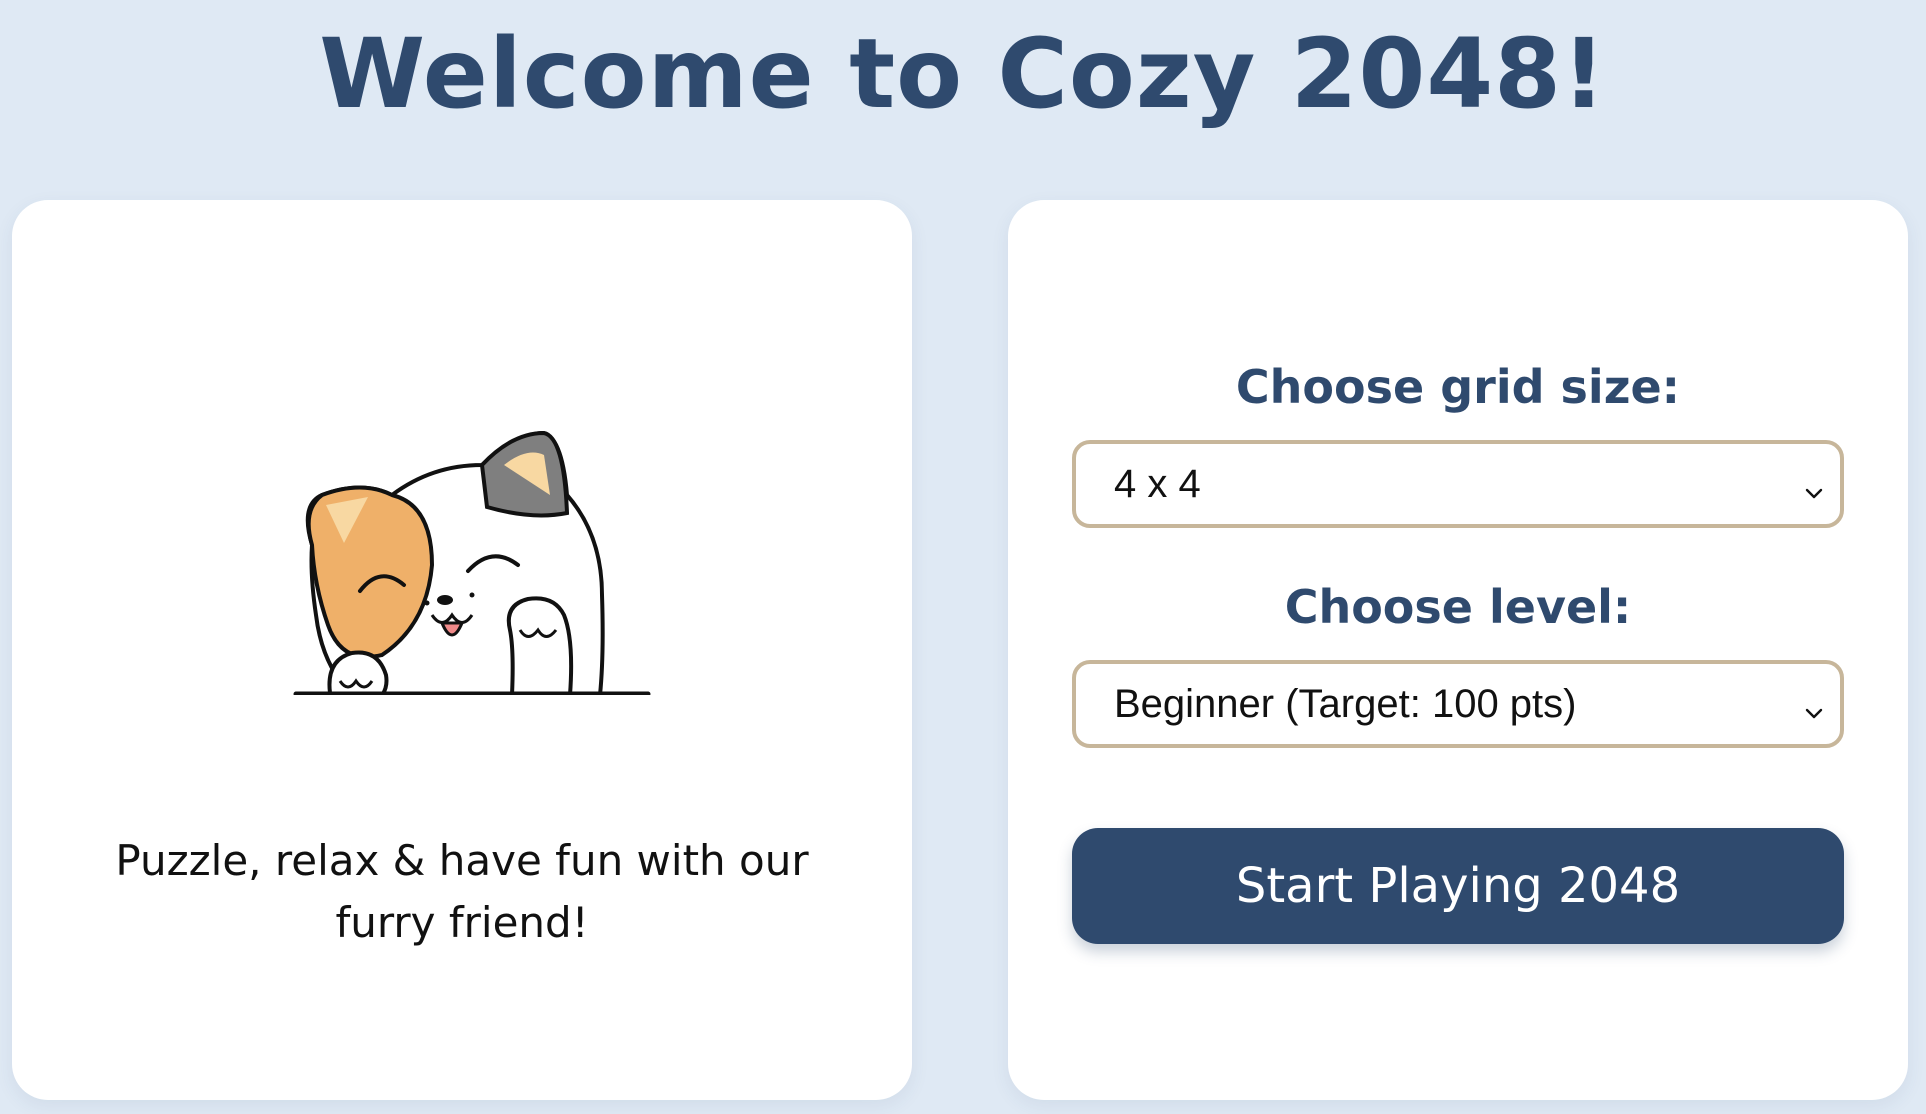 Image resolution: width=1926 pixels, height=1114 pixels. What do you see at coordinates (1458, 387) in the screenshot?
I see `grid-size-label: Choose grid size:` at bounding box center [1458, 387].